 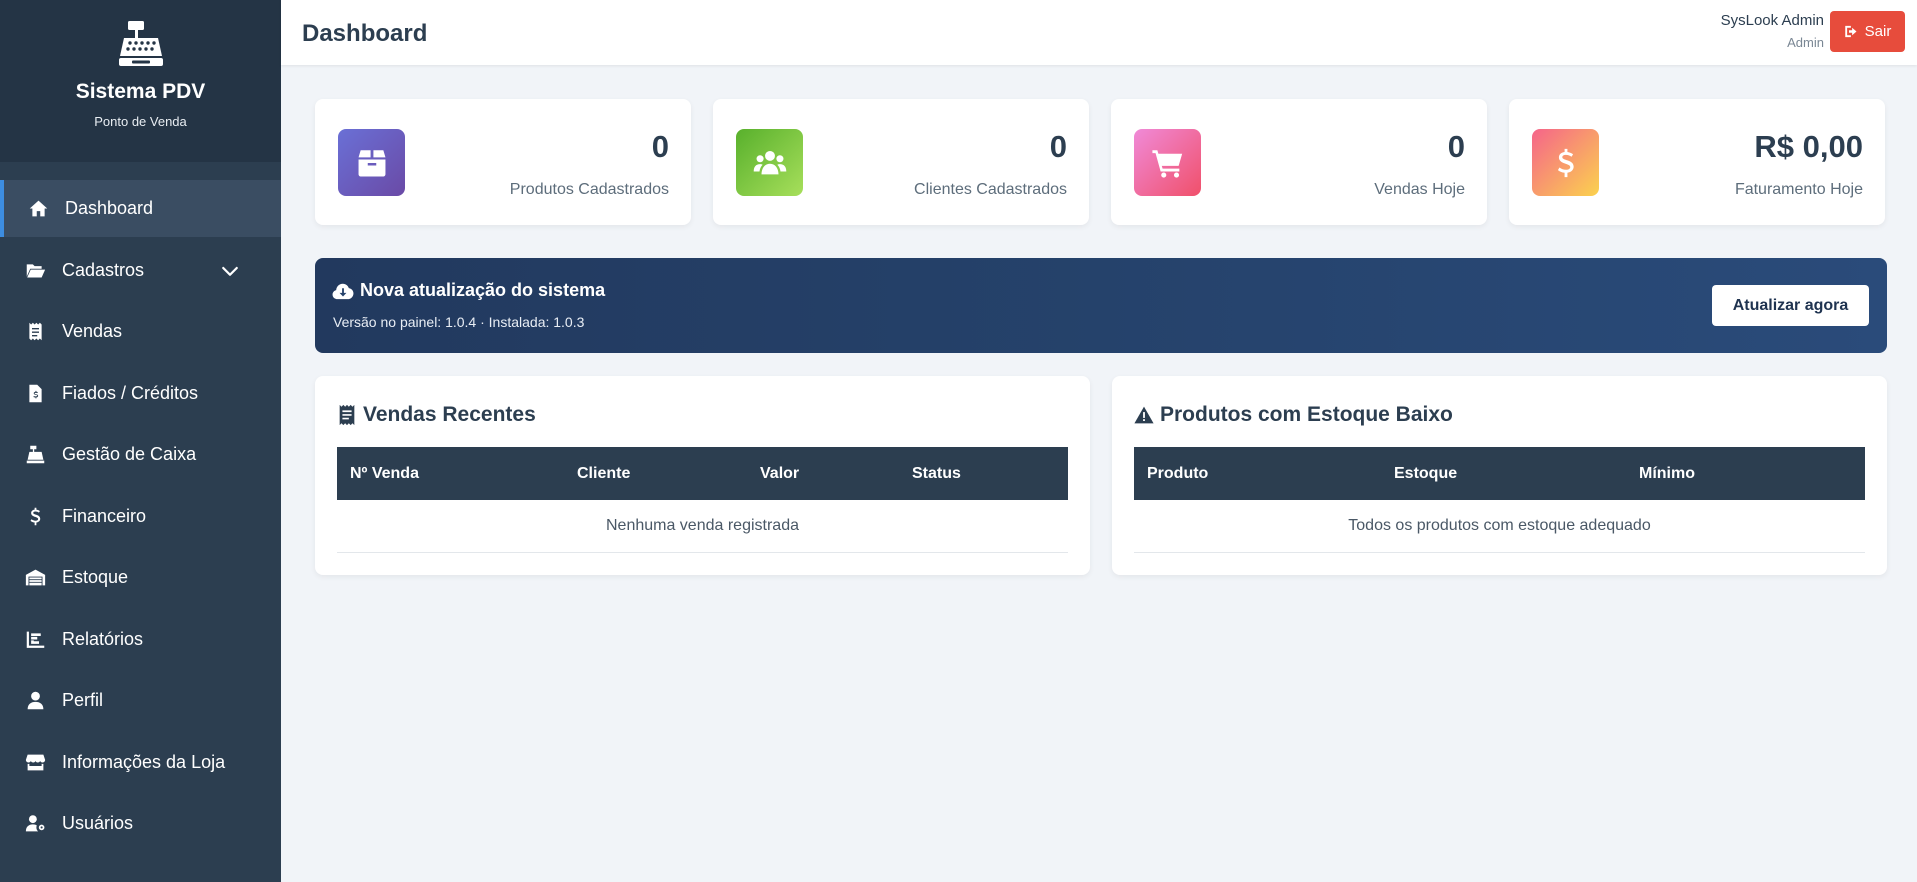 I want to click on sidebar-item-label: Fiados / Créditos, so click(x=130, y=392).